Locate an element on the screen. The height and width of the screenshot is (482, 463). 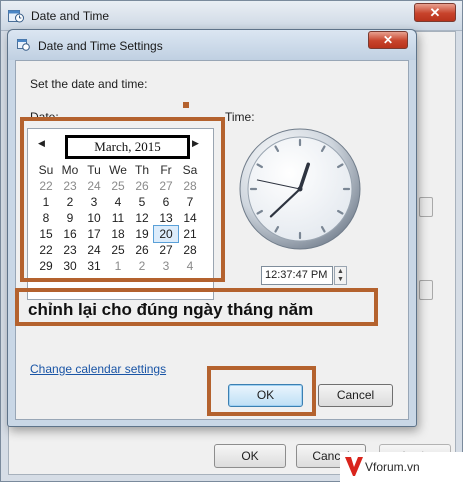
vforum-logo-icon is located at coordinates (354, 466).